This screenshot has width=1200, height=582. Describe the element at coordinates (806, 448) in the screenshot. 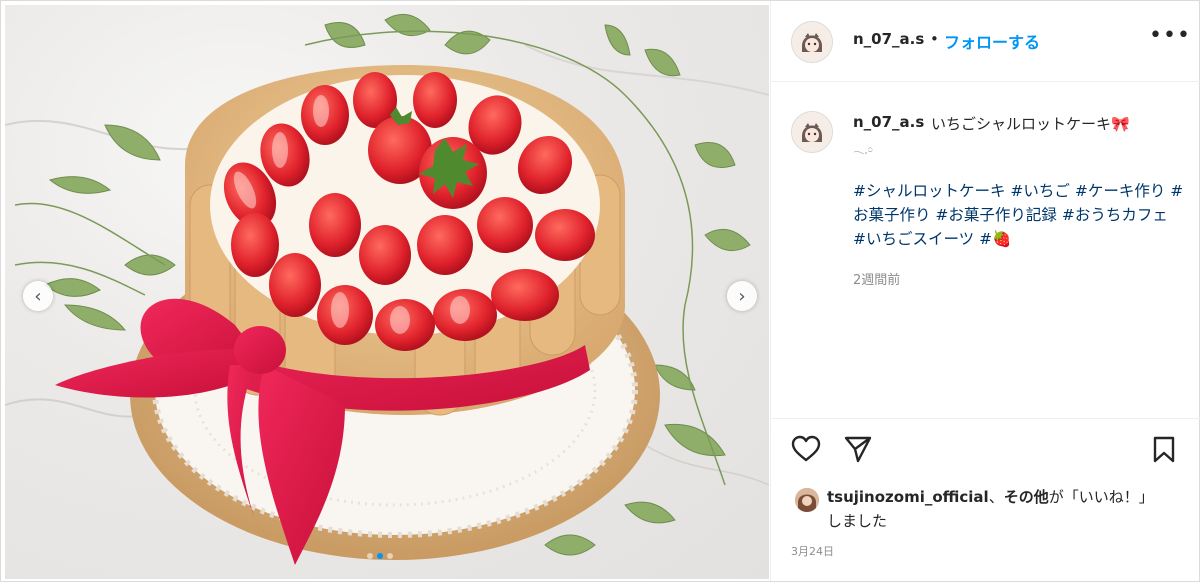

I see `heart-icon` at that location.